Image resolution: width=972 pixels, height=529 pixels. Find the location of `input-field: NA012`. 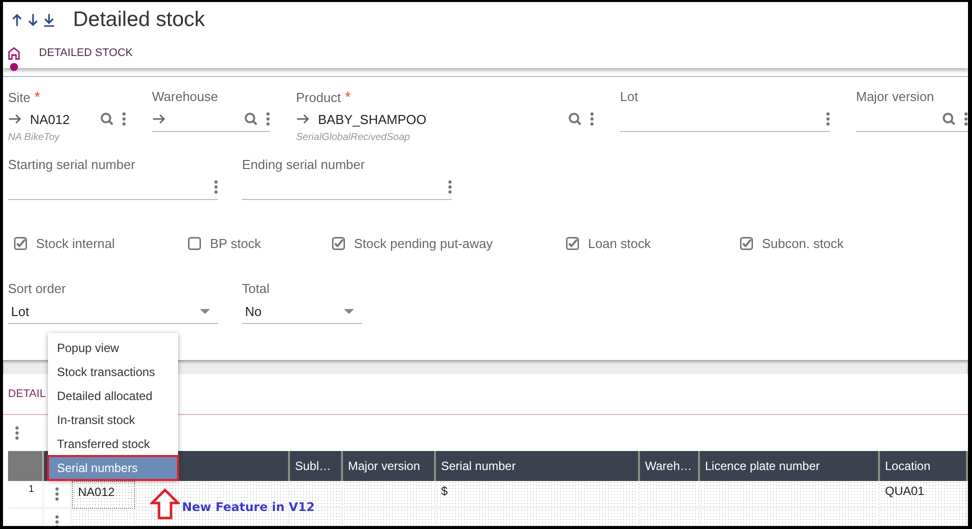

input-field: NA012 is located at coordinates (67, 119).